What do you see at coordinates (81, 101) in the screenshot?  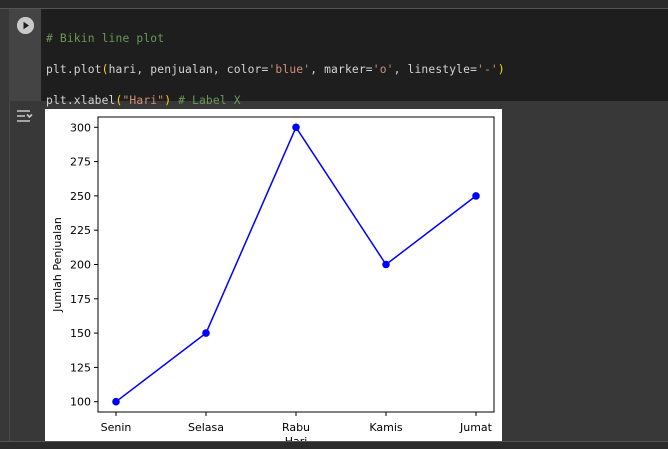 I see `code-text: plt.xlabel` at bounding box center [81, 101].